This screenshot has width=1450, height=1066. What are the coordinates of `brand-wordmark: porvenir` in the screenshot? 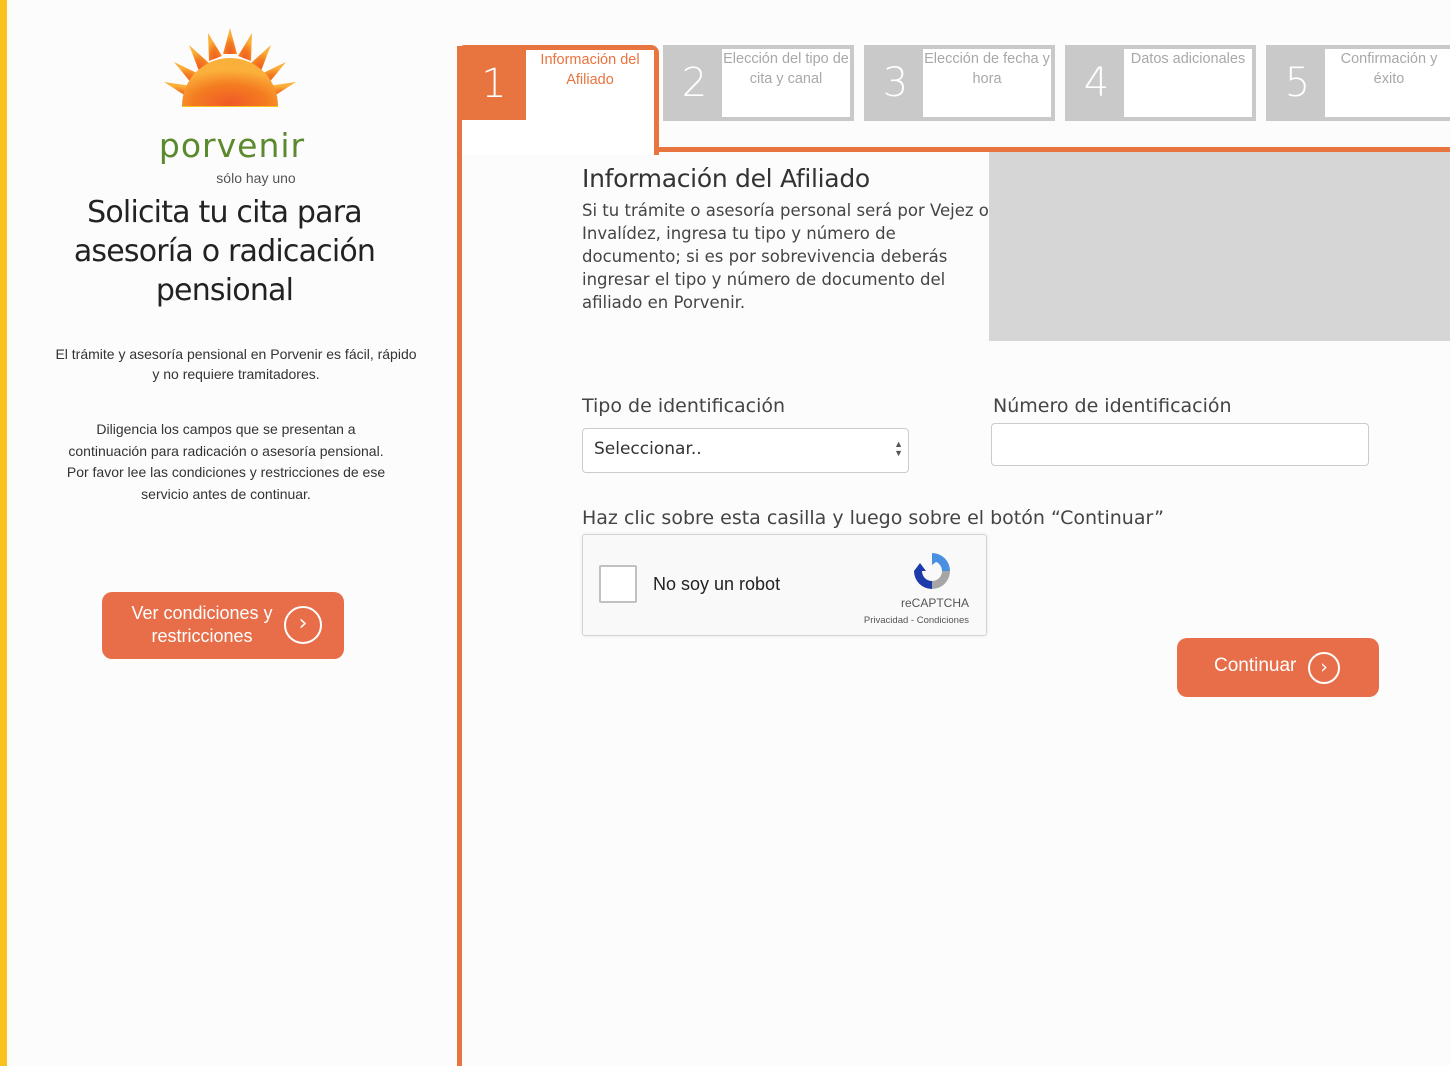 It's located at (232, 145).